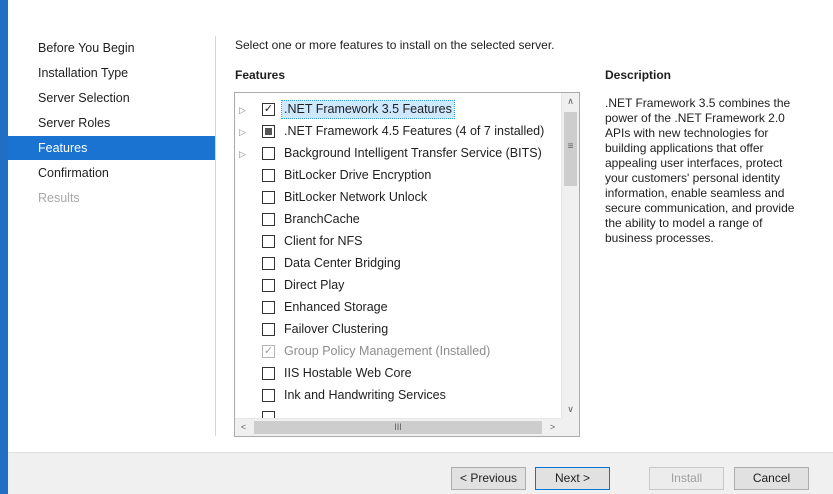 This screenshot has width=833, height=494. What do you see at coordinates (570, 409) in the screenshot?
I see `scroll-down-icon: ∨` at bounding box center [570, 409].